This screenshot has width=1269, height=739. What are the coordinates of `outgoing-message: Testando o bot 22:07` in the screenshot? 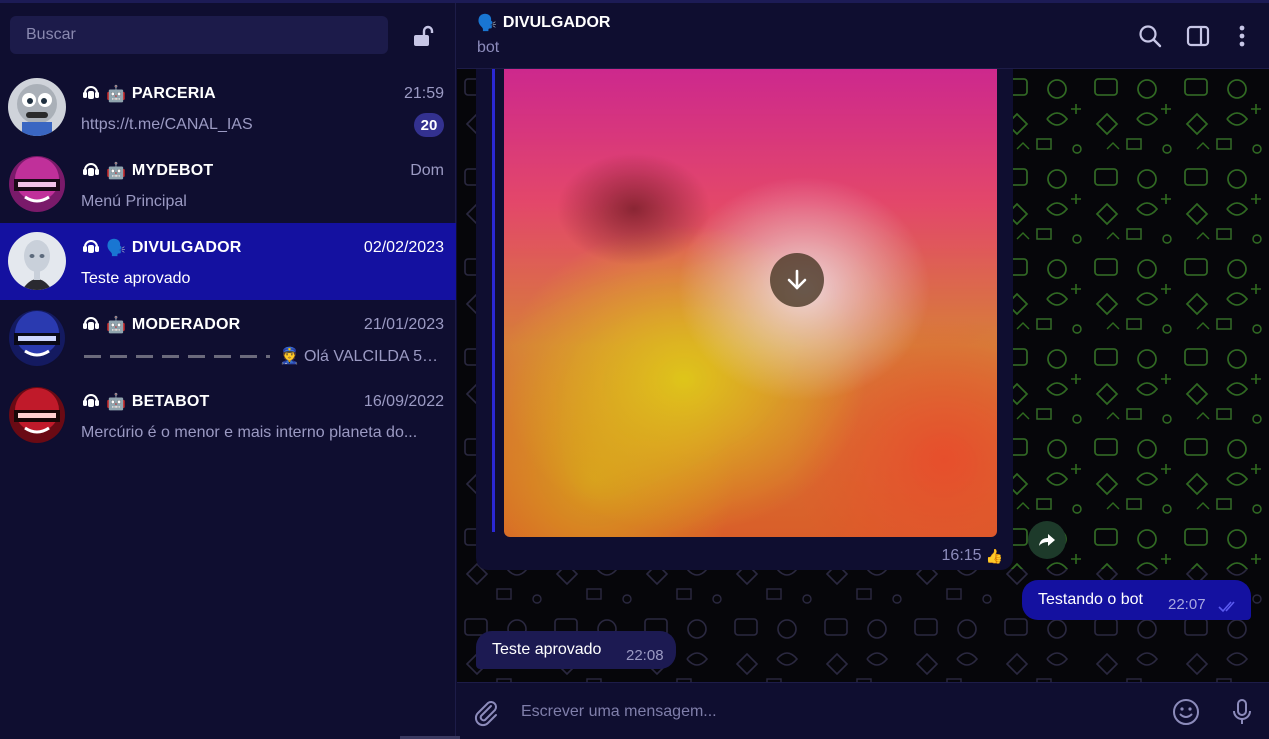 It's located at (1136, 600).